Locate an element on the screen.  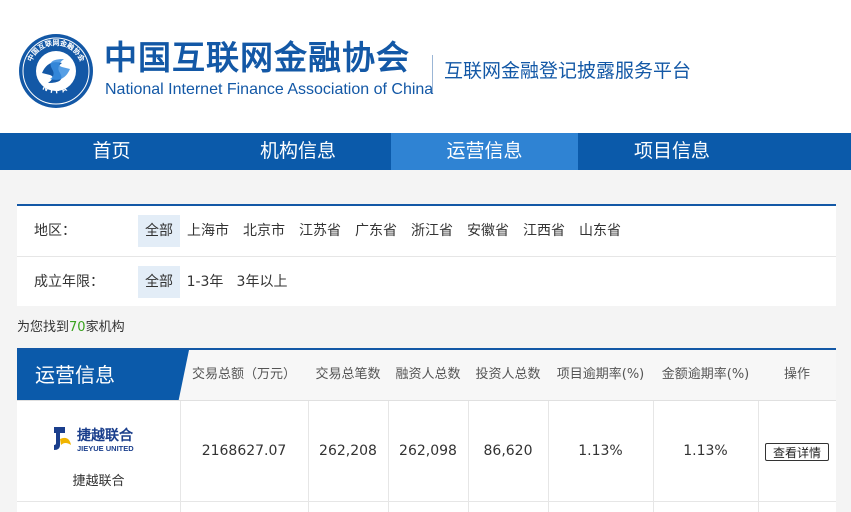
col-borrowers: 融资人总数 is located at coordinates (428, 374).